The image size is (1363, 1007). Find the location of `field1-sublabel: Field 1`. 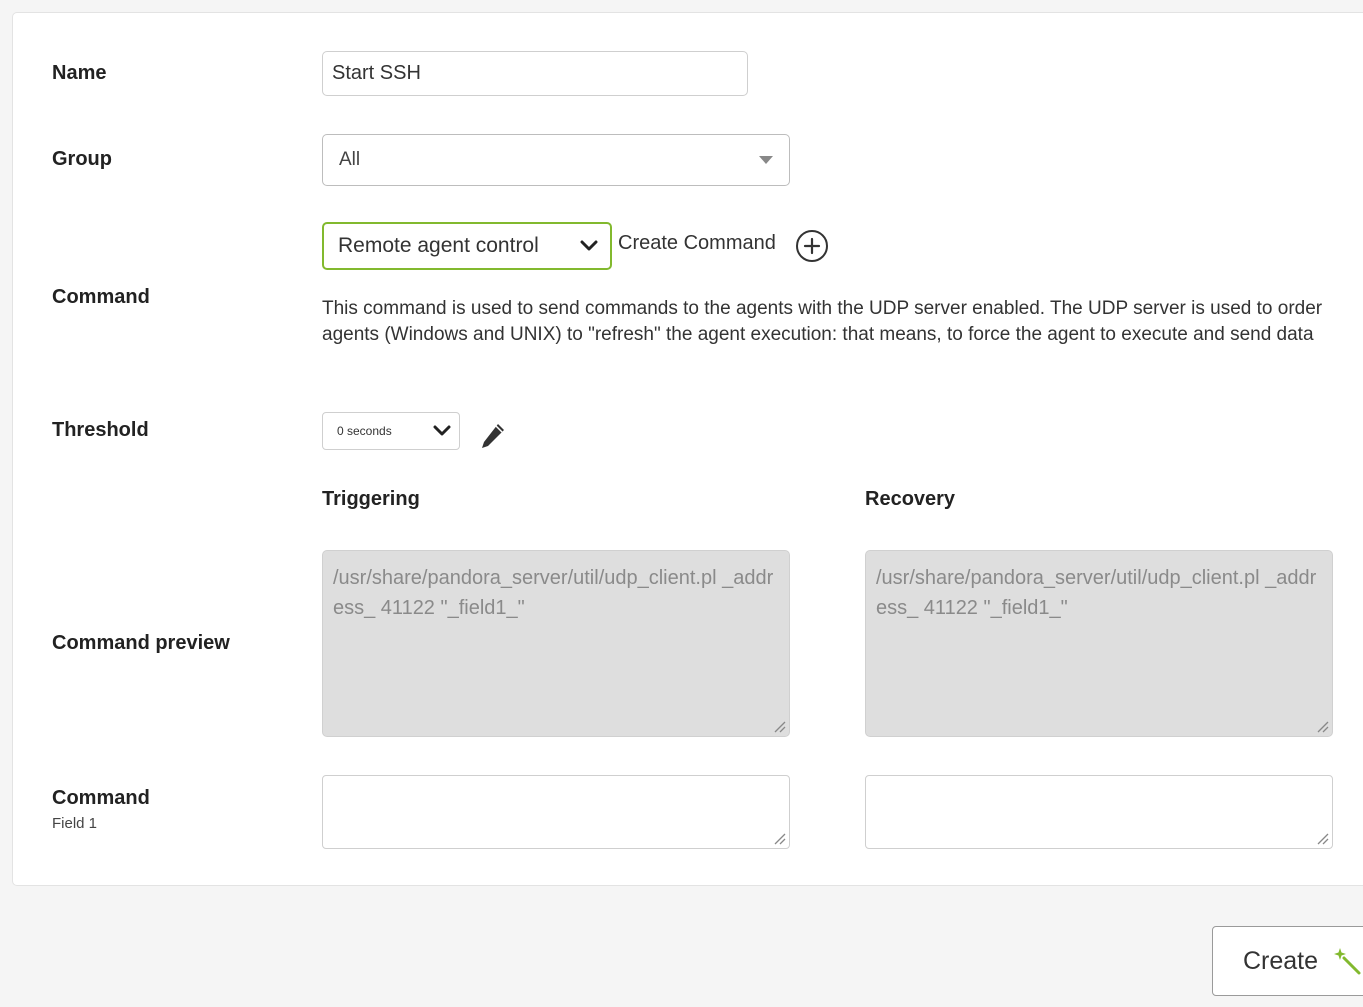

field1-sublabel: Field 1 is located at coordinates (75, 823).